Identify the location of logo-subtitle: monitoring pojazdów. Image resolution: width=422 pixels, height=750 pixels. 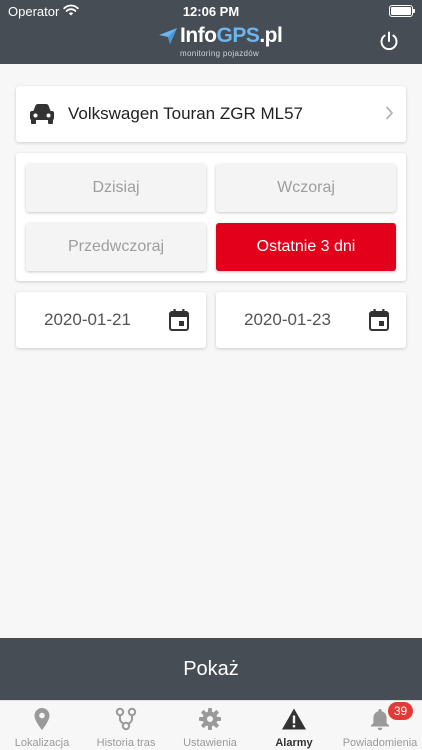
(220, 53).